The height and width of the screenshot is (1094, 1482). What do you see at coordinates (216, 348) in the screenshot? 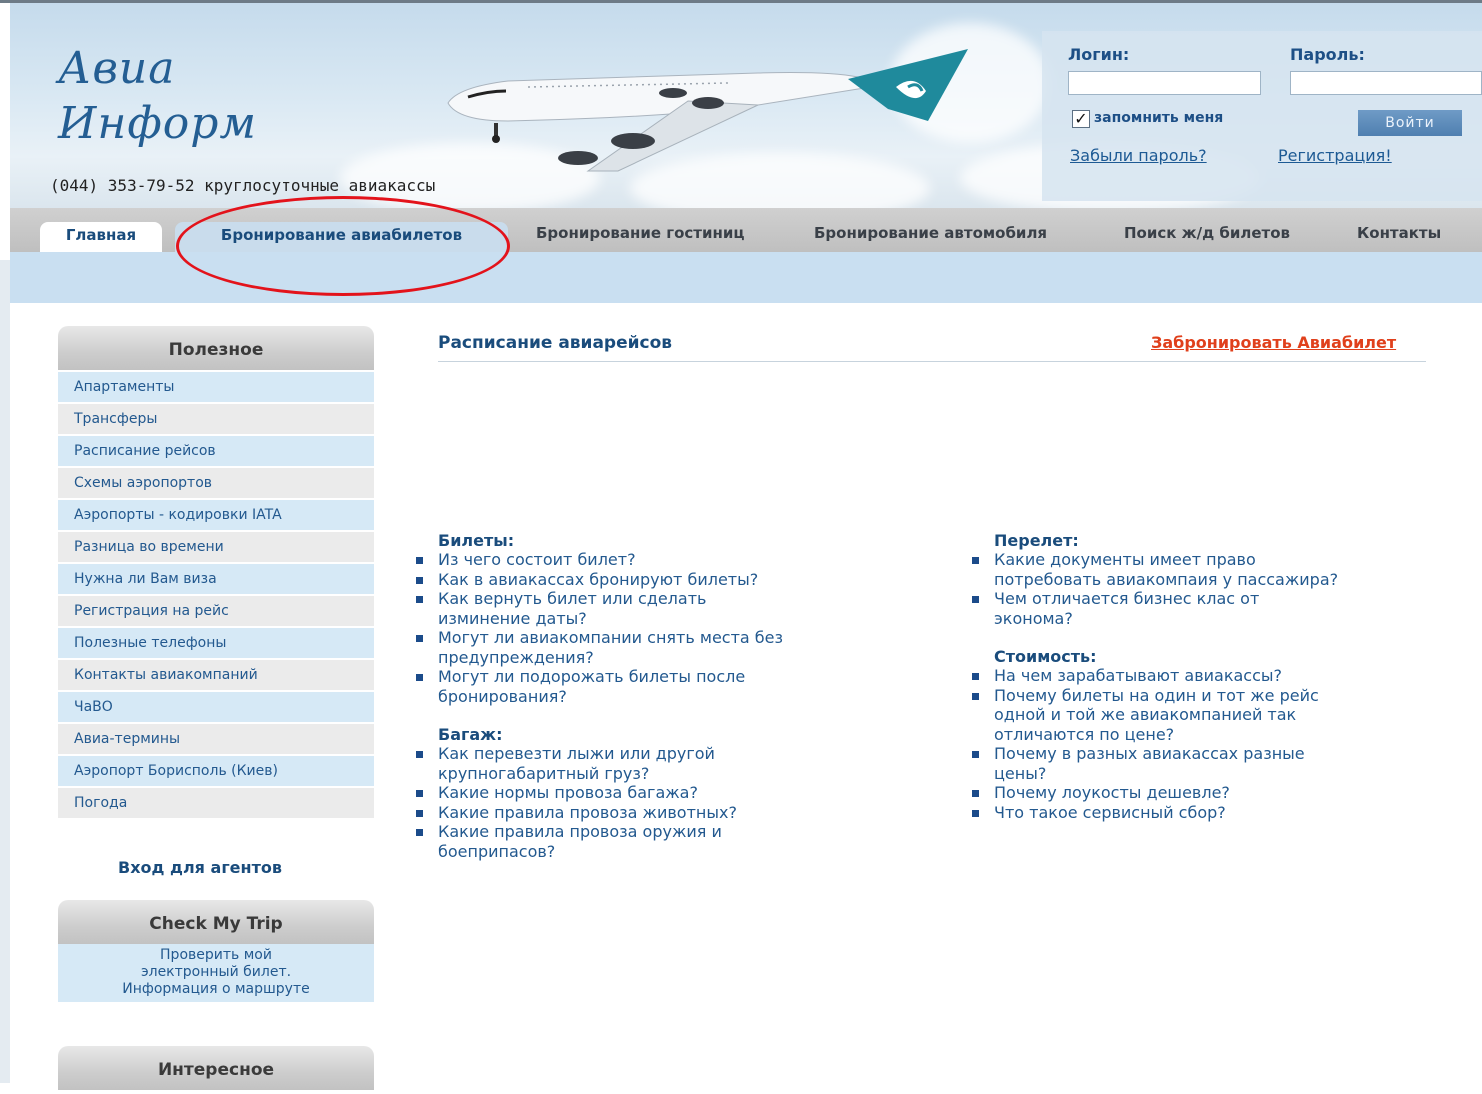
I see `sidebar-useful-header: Полезное` at bounding box center [216, 348].